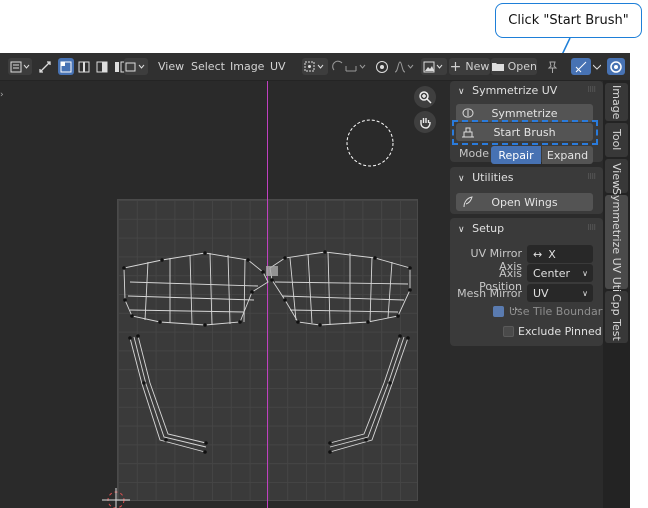 This screenshot has height=508, width=648. What do you see at coordinates (552, 273) in the screenshot?
I see `axis-position-value: Center` at bounding box center [552, 273].